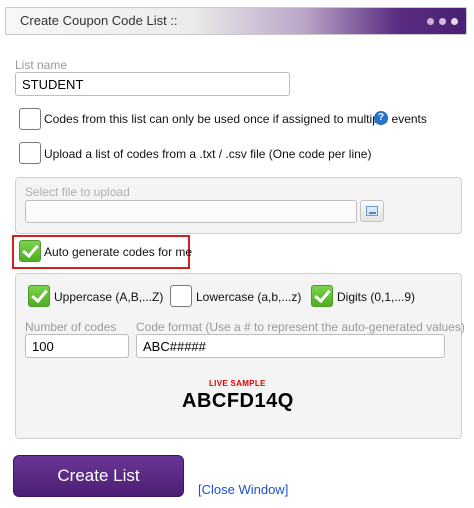 The width and height of the screenshot is (474, 508). Describe the element at coordinates (77, 346) in the screenshot. I see `number-of-codes-input` at that location.